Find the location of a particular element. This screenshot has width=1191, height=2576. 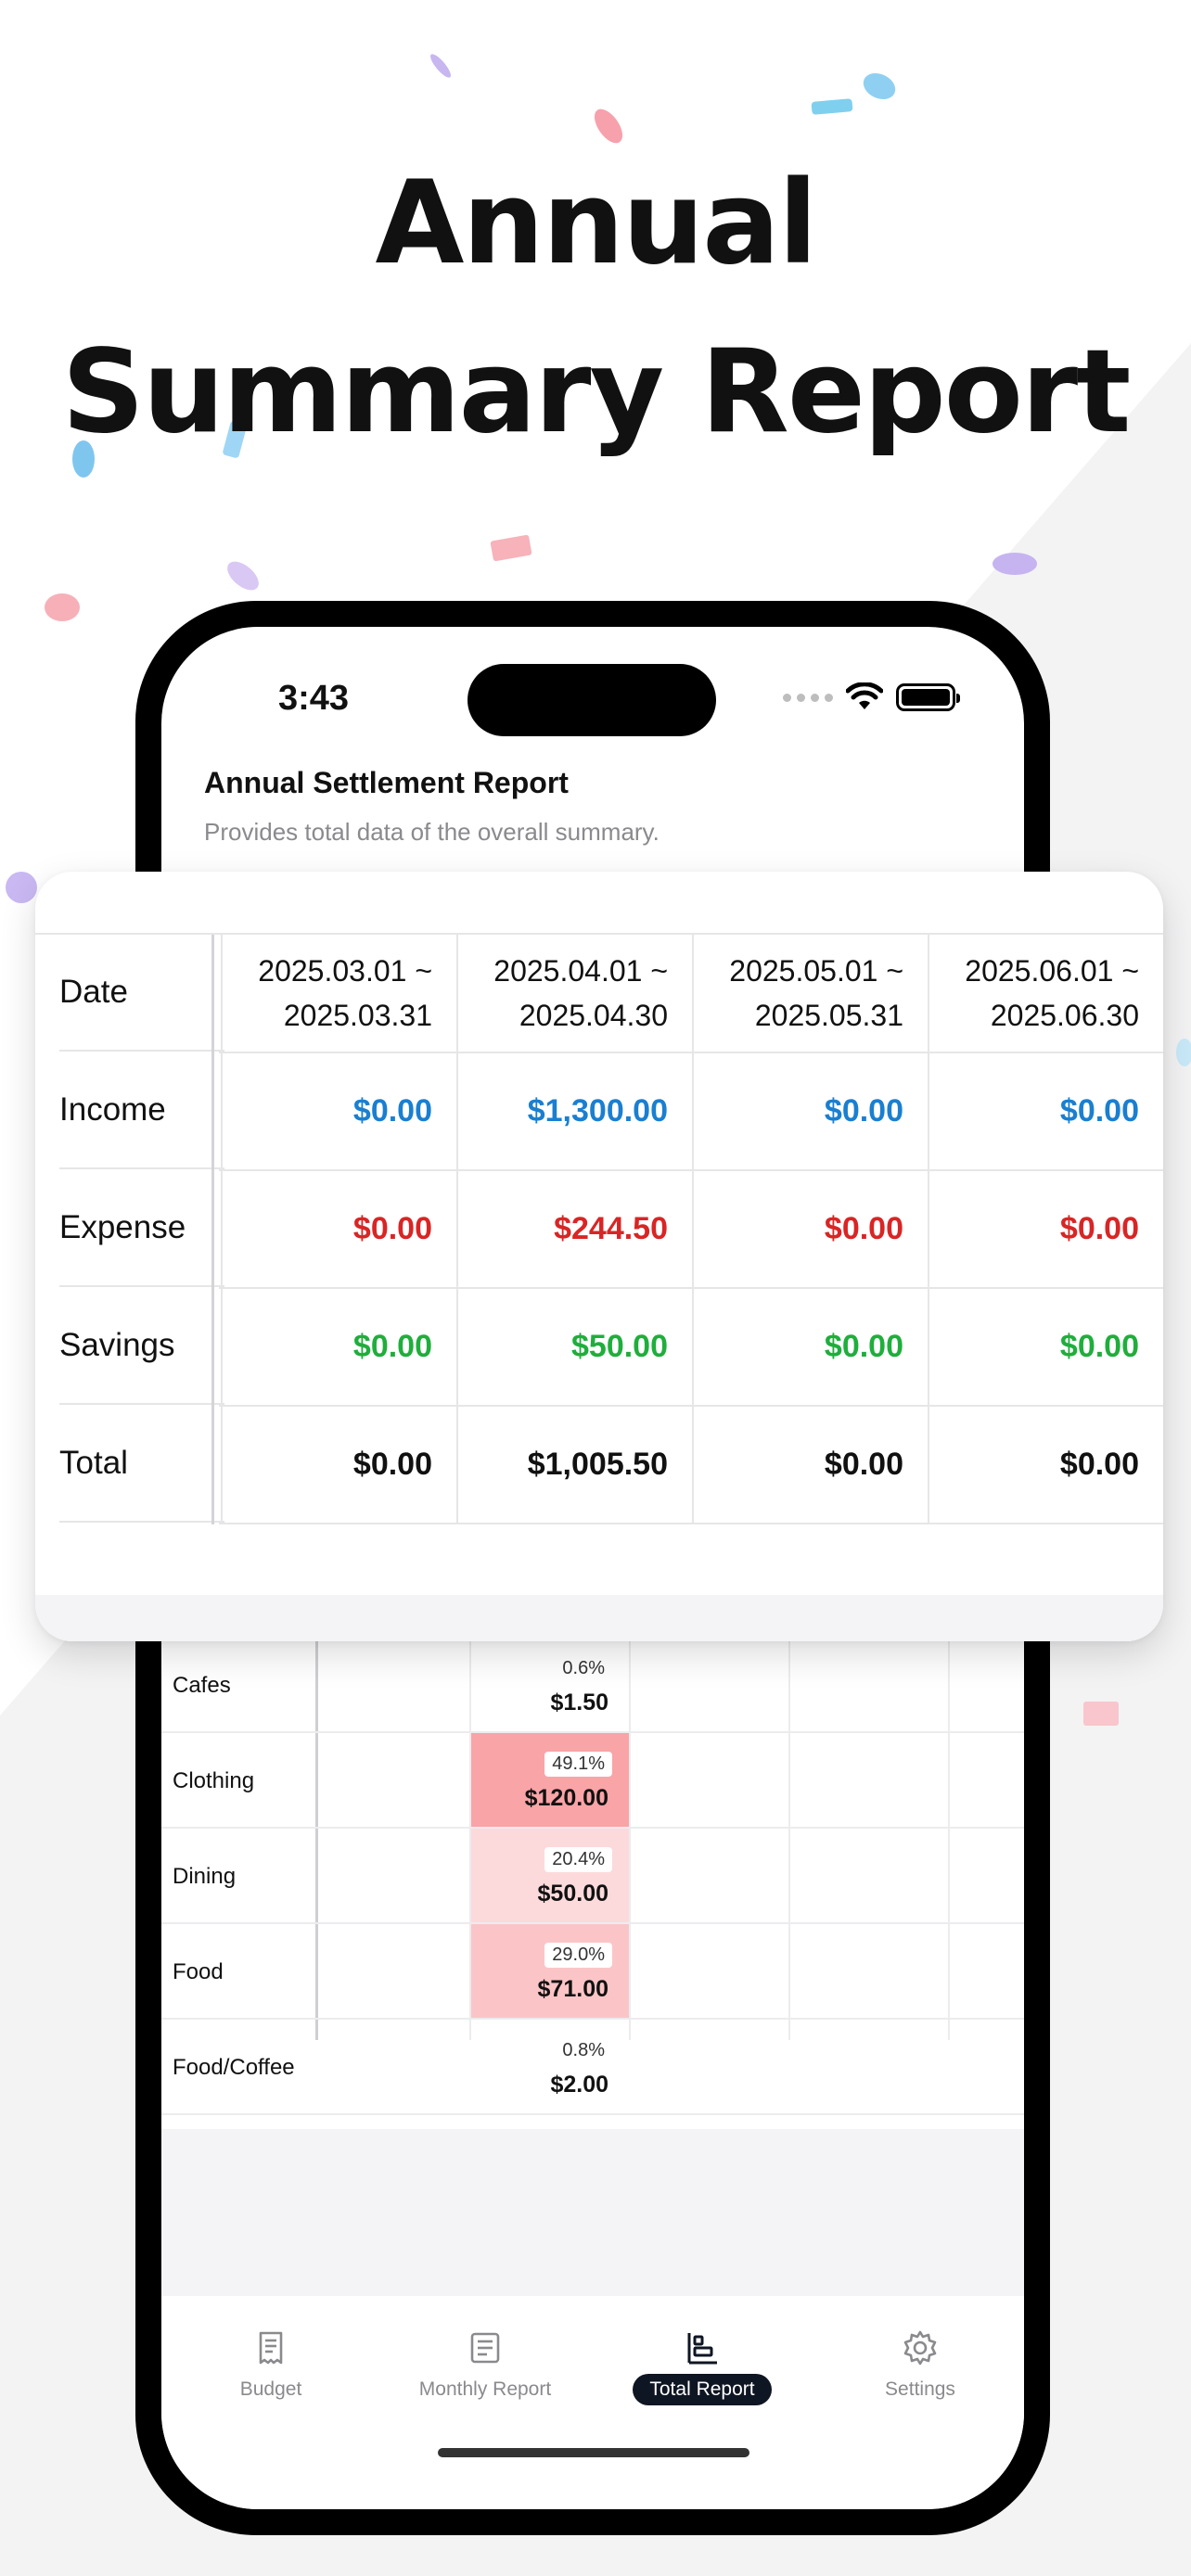

card-footer is located at coordinates (599, 1618).